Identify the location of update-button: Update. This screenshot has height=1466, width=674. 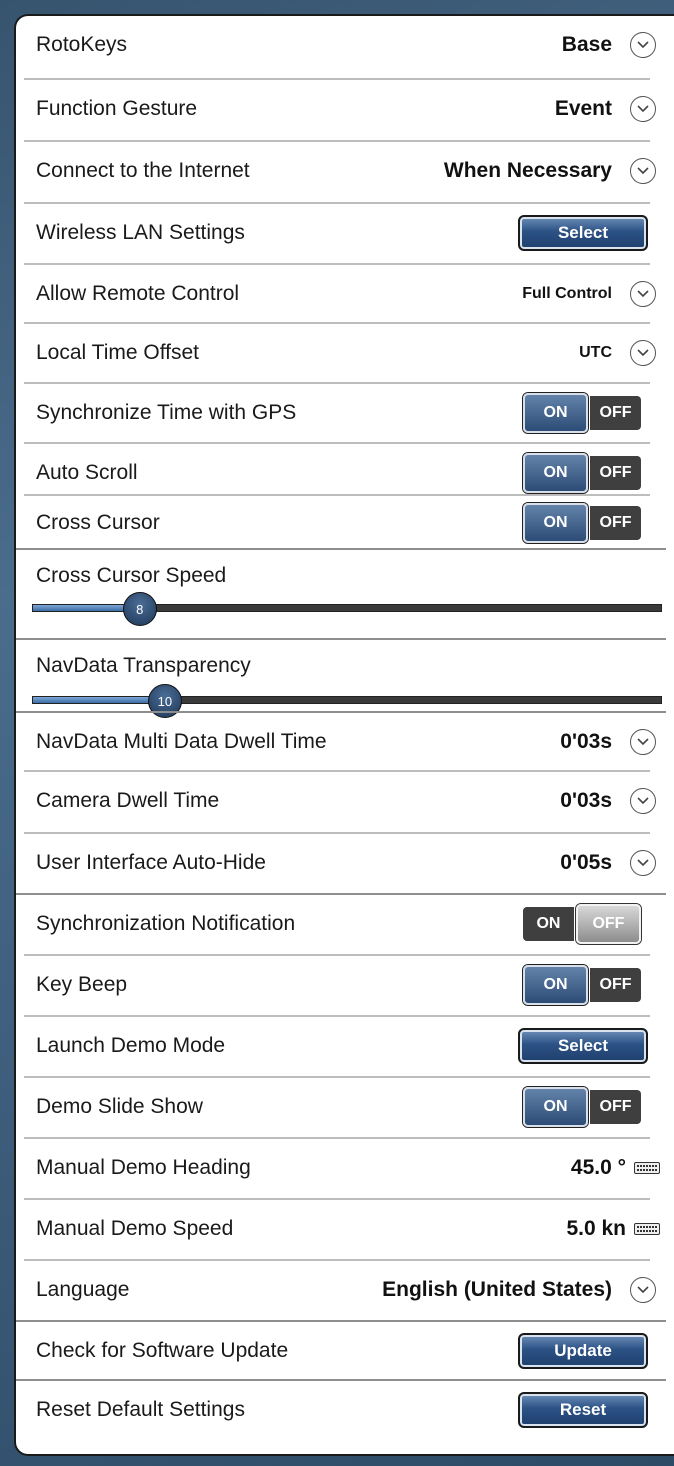
(583, 1351).